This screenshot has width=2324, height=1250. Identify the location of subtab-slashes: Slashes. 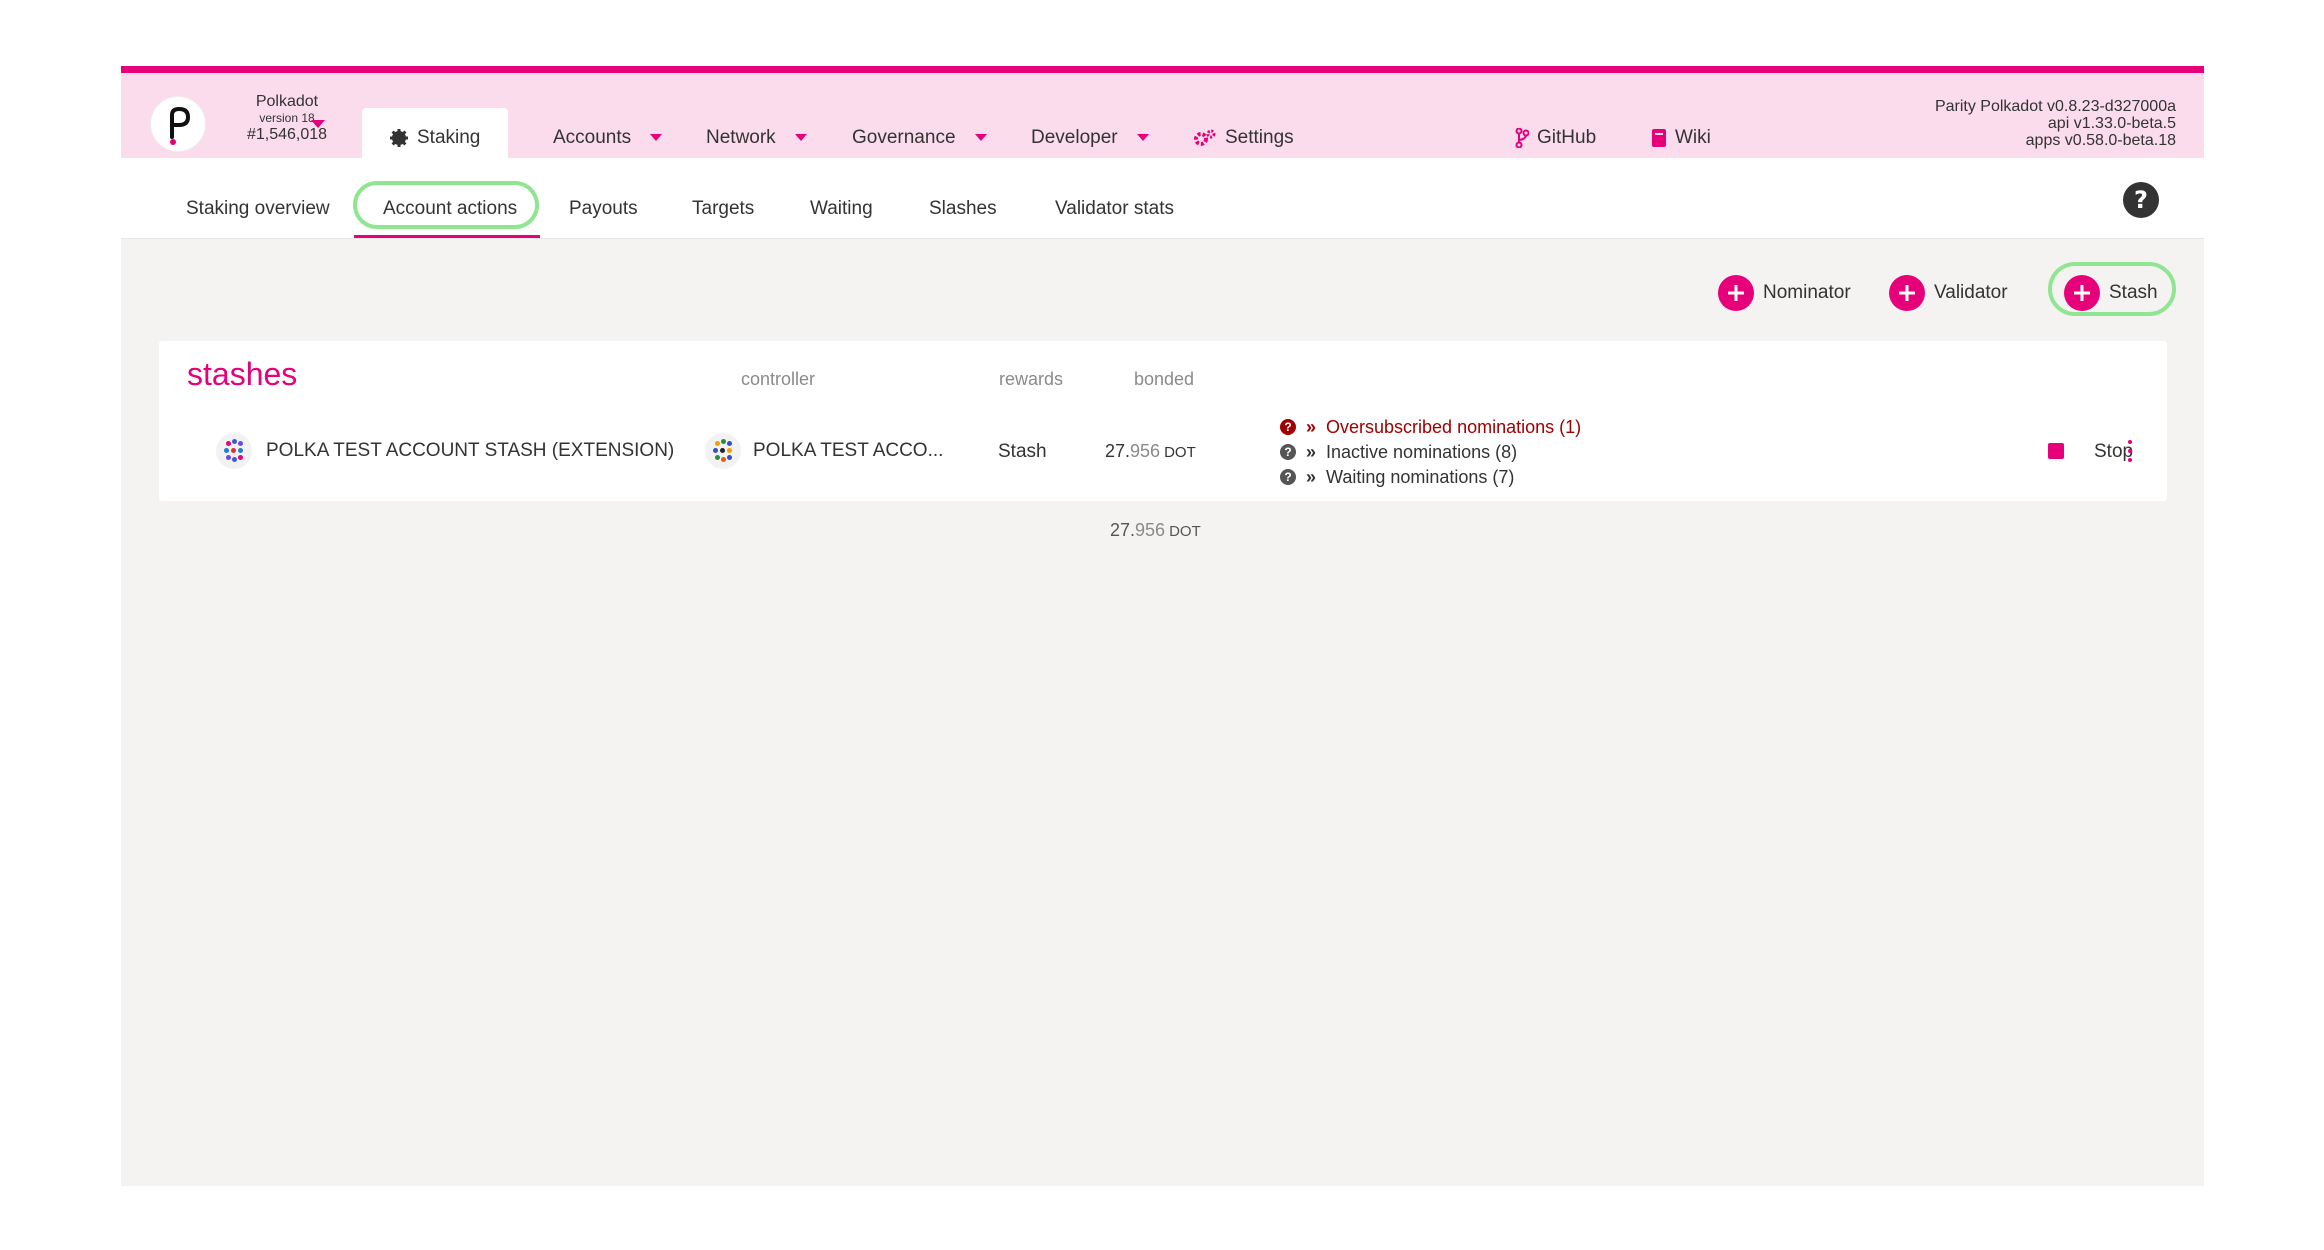
(963, 209).